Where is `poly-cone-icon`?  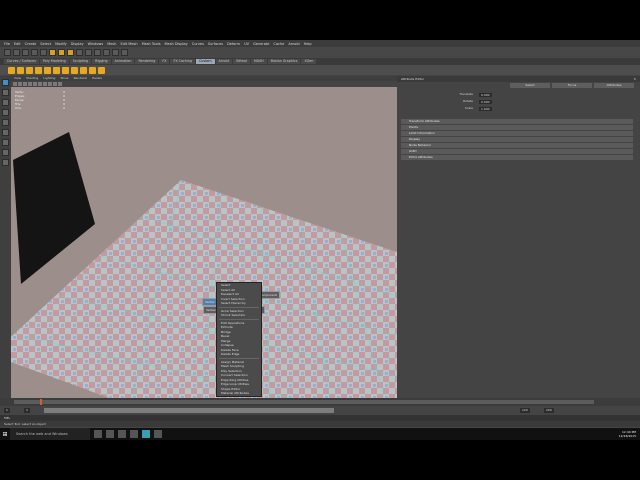
poly-cone-icon is located at coordinates (38, 70).